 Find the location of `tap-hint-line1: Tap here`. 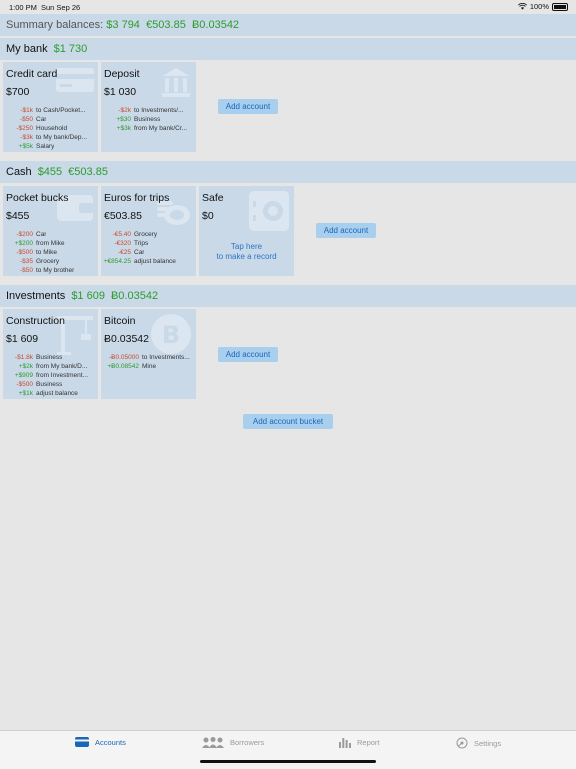

tap-hint-line1: Tap here is located at coordinates (246, 246).